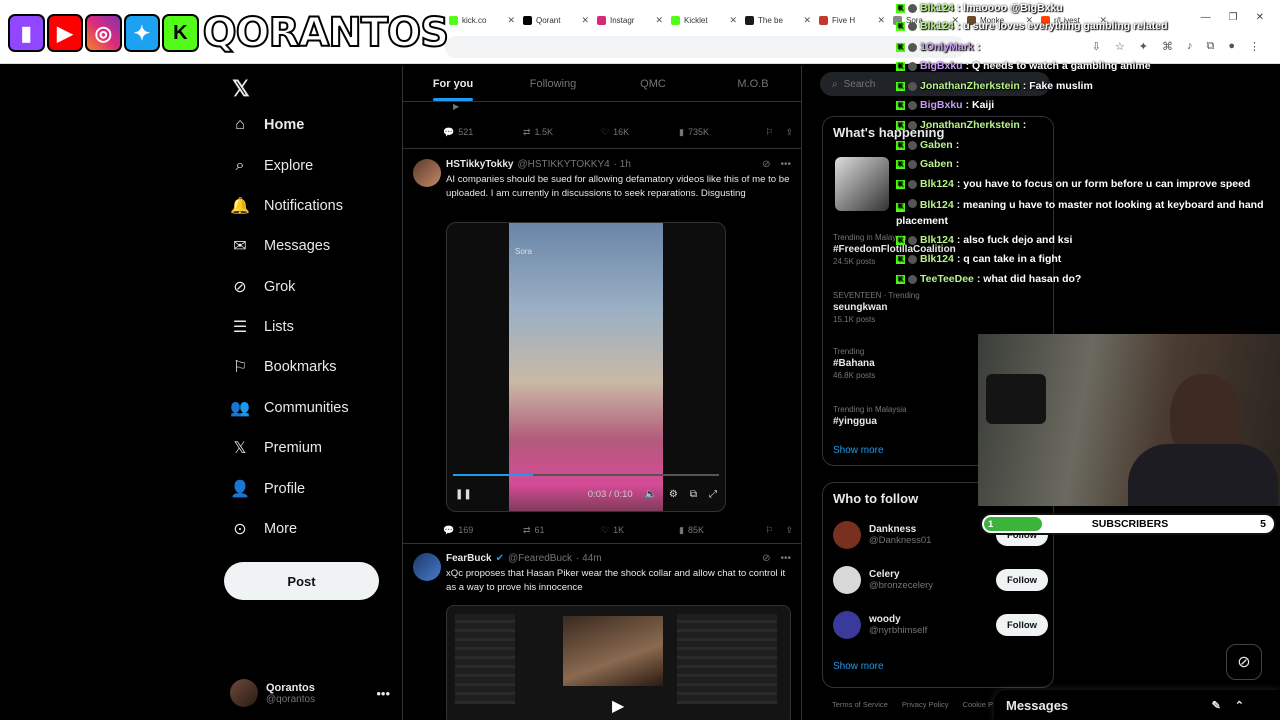 The height and width of the screenshot is (720, 1280). I want to click on chat-username: Blk124, so click(937, 26).